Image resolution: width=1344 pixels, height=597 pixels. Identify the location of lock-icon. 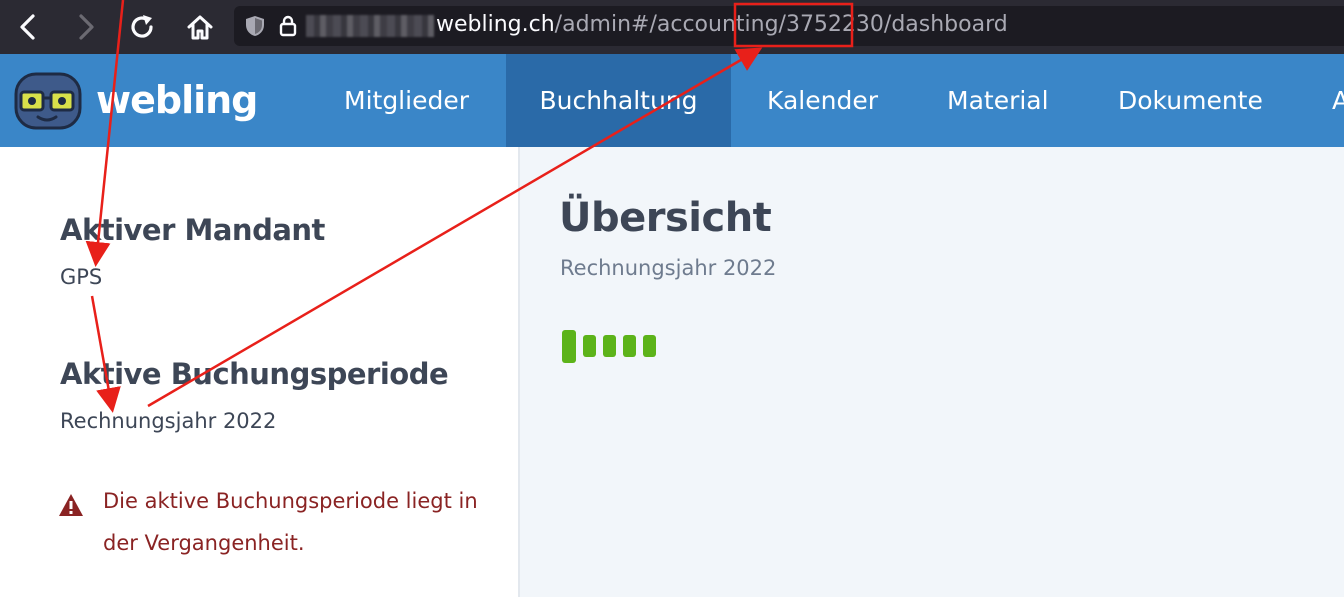
(288, 26).